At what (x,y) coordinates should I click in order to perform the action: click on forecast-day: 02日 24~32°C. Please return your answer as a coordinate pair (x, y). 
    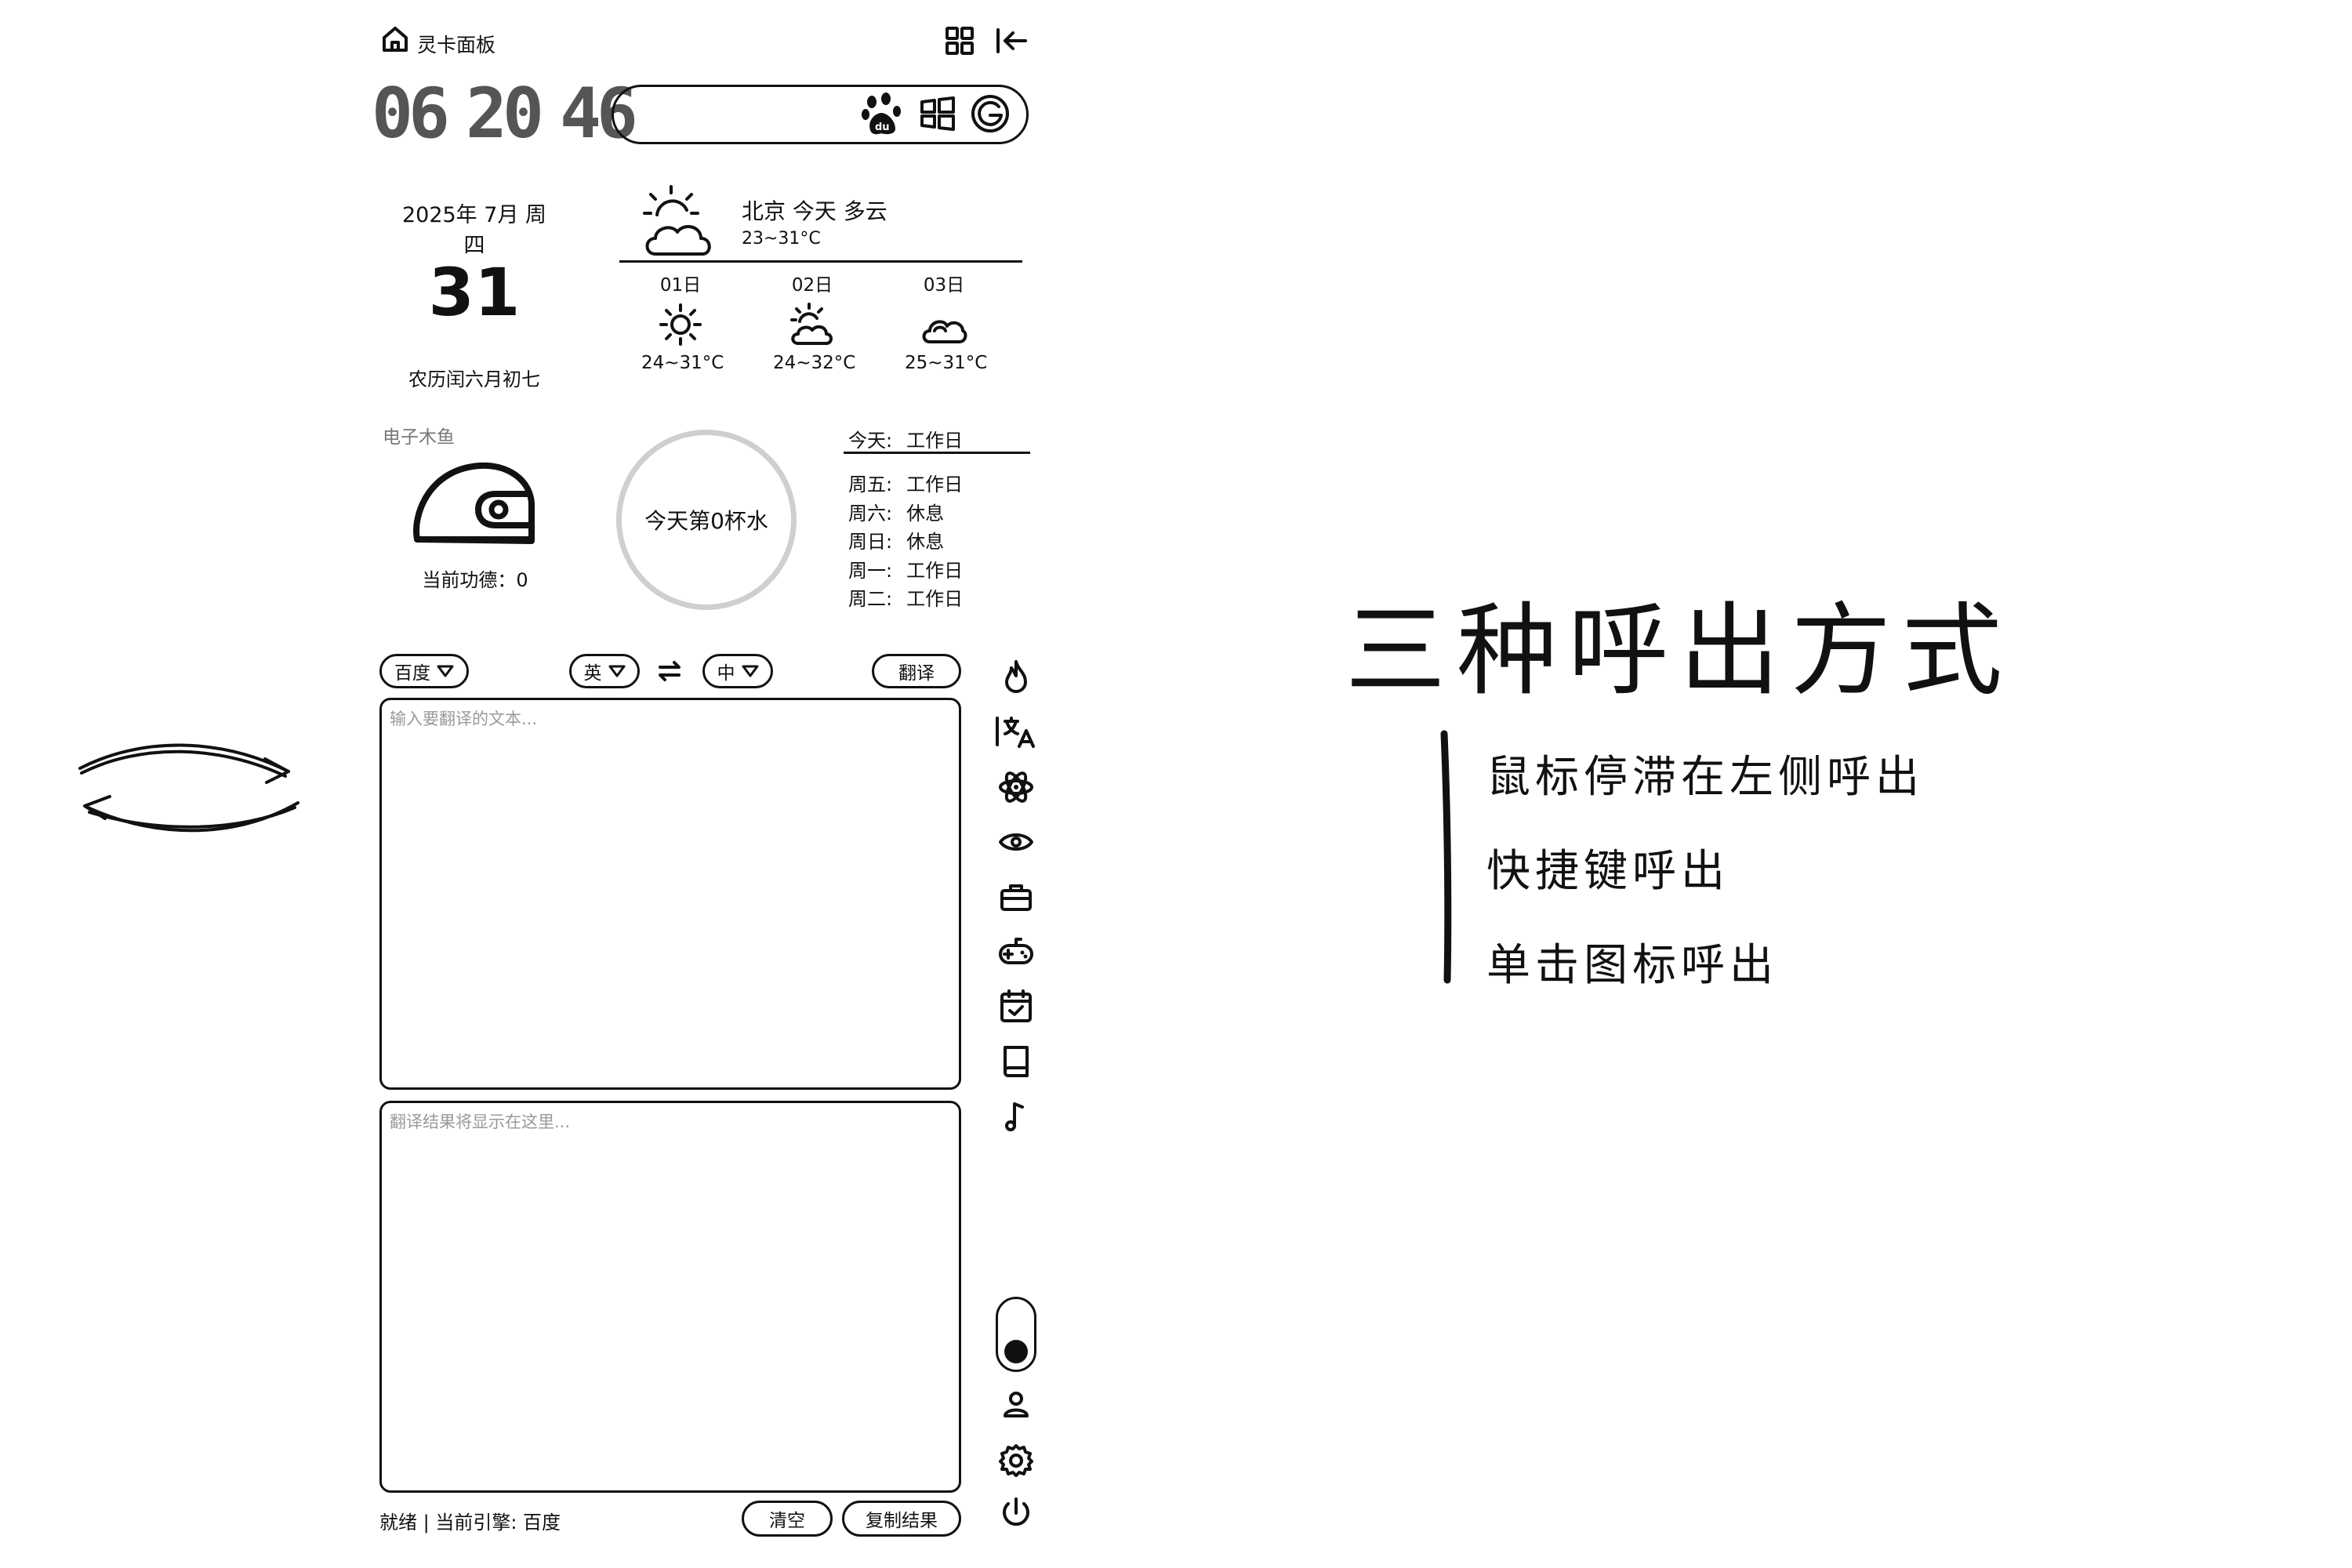
    Looking at the image, I should click on (815, 321).